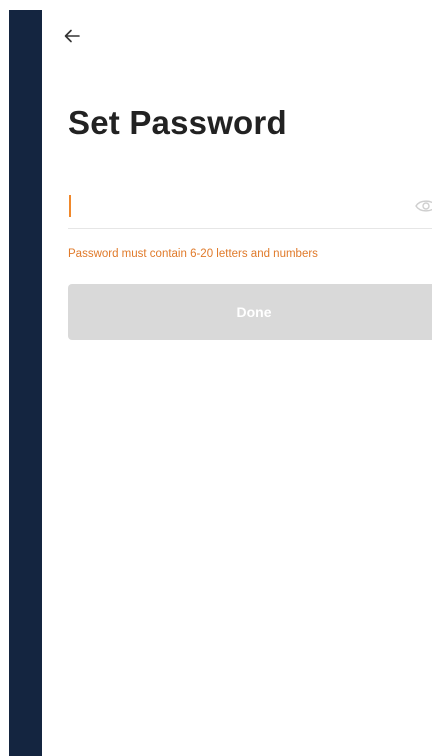  I want to click on password-field-row, so click(250, 208).